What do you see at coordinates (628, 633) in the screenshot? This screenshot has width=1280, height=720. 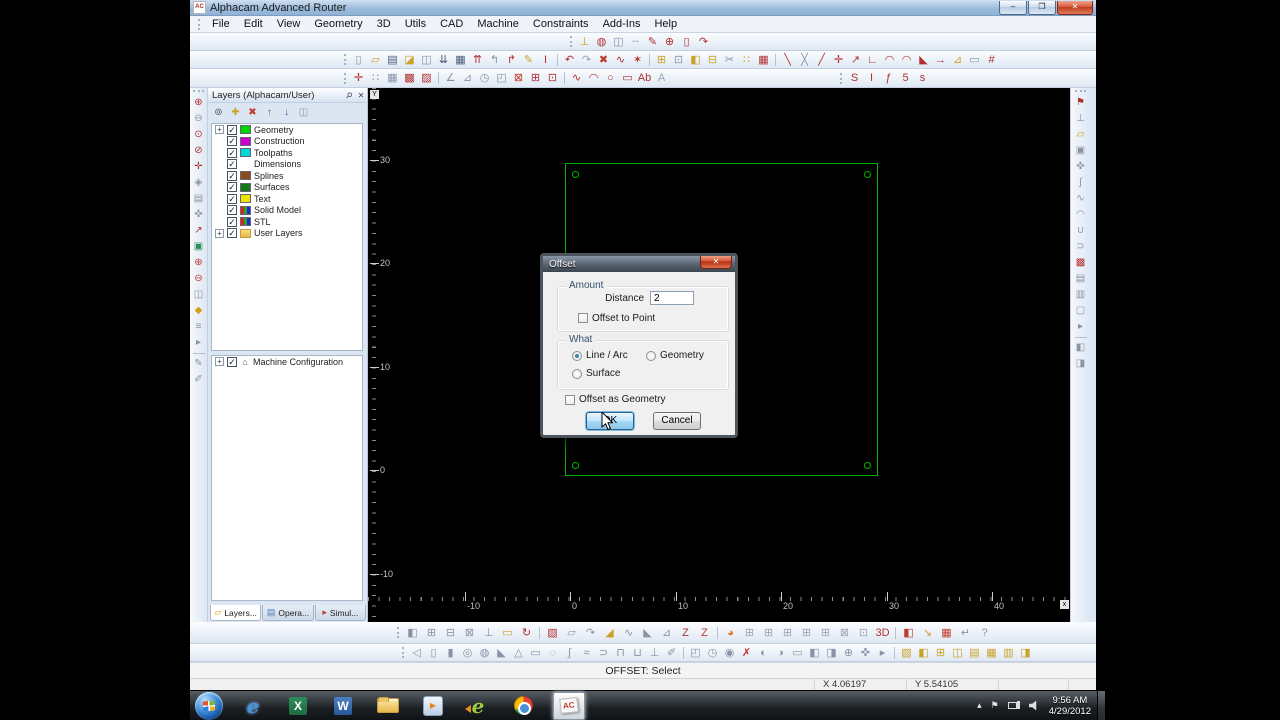 I see `wave-surface-icon: ∿` at bounding box center [628, 633].